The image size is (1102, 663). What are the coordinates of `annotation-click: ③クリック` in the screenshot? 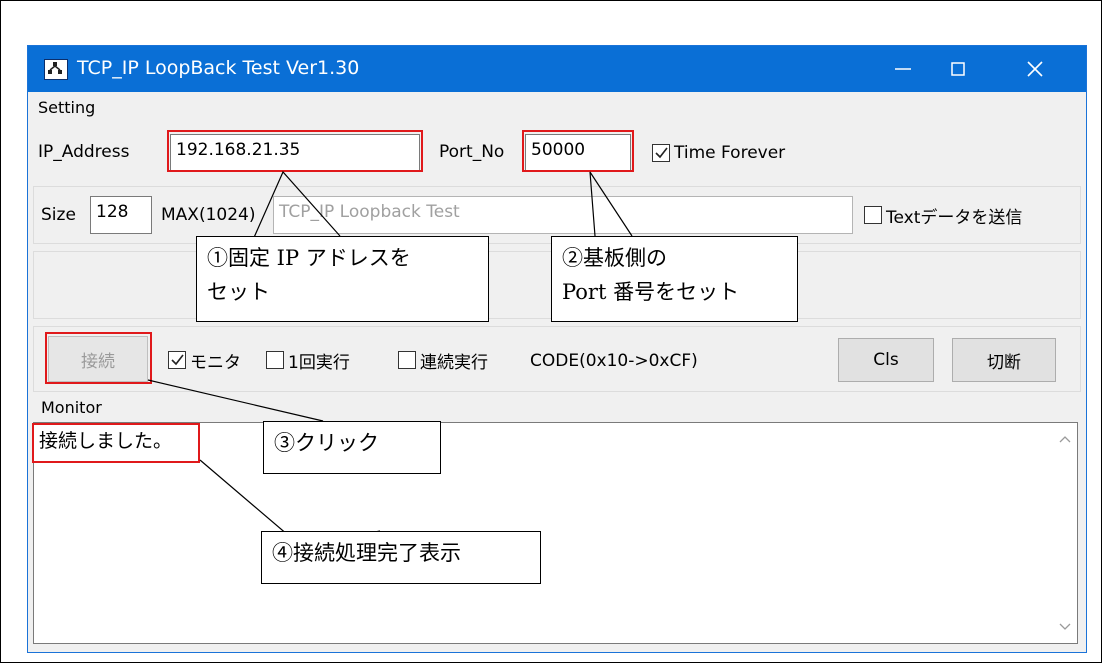 It's located at (352, 447).